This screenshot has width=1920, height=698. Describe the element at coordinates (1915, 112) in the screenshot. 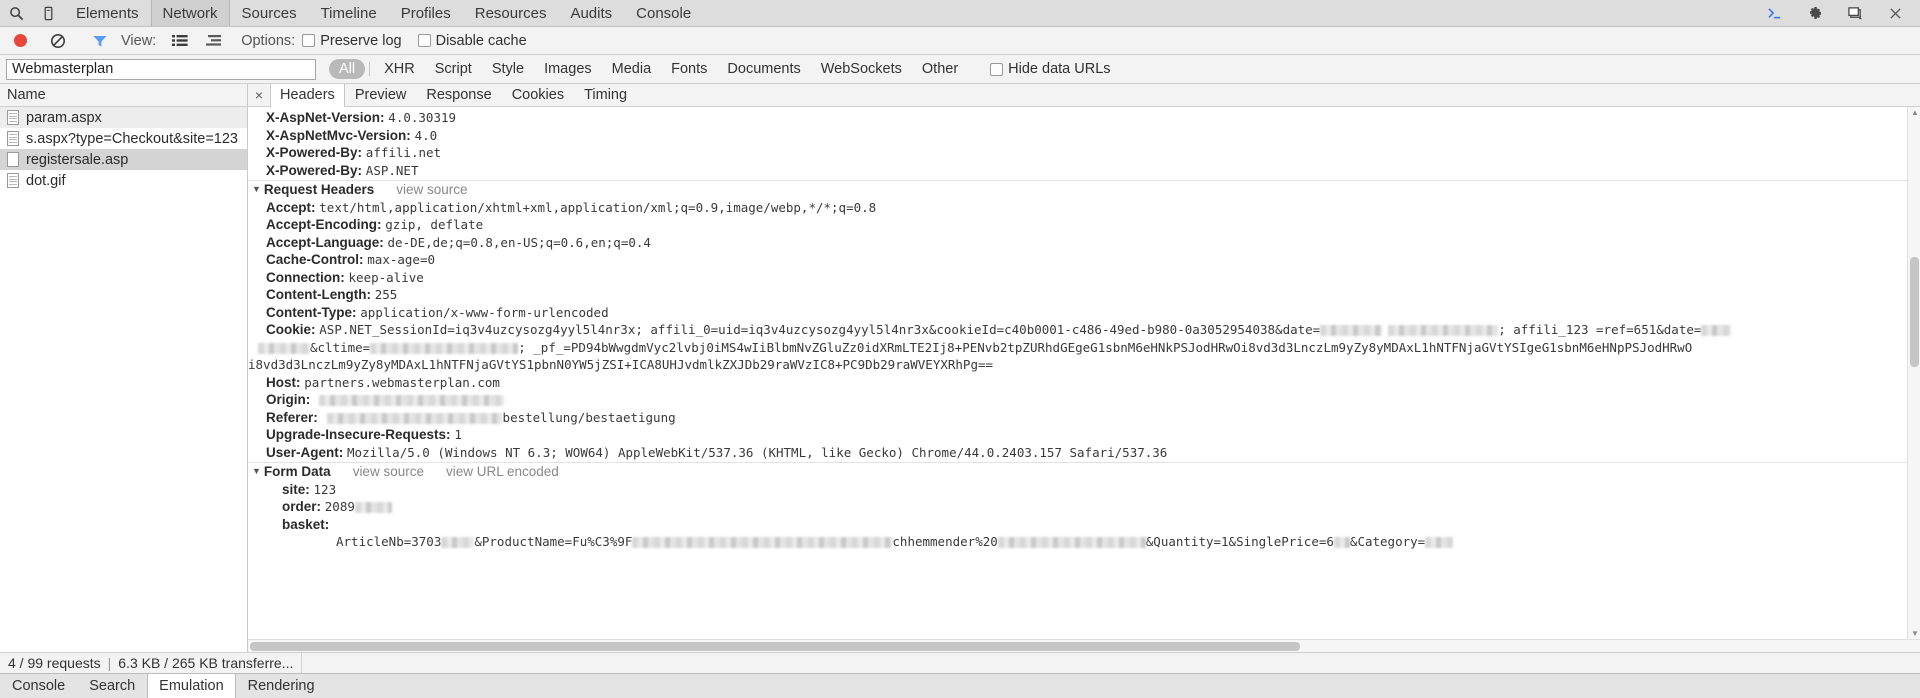

I see `scroll-up-arrow: ▲` at that location.